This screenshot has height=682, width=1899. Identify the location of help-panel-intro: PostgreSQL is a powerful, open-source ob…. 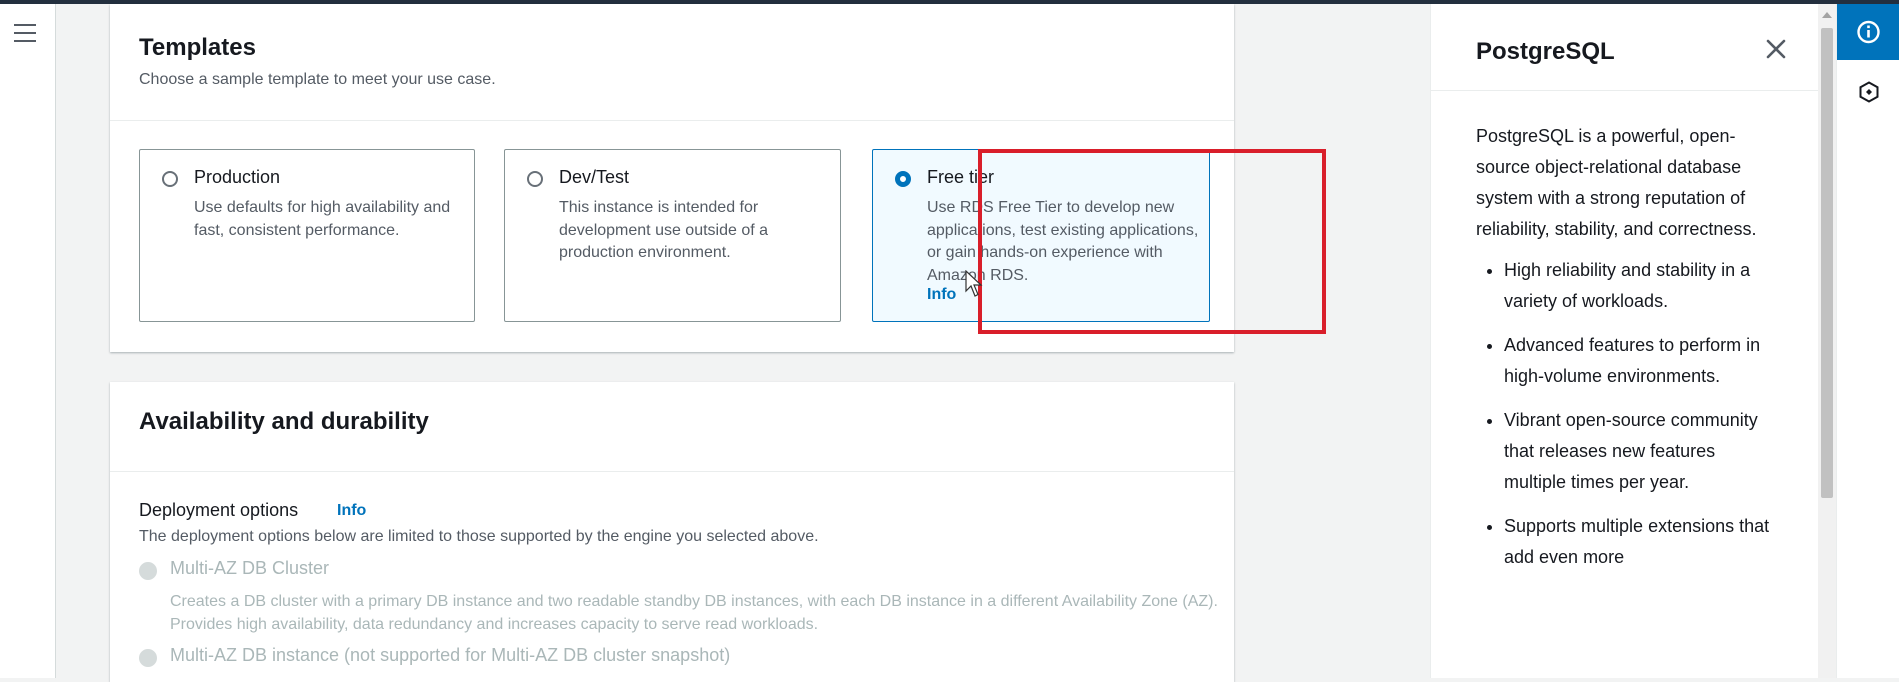
(1616, 182).